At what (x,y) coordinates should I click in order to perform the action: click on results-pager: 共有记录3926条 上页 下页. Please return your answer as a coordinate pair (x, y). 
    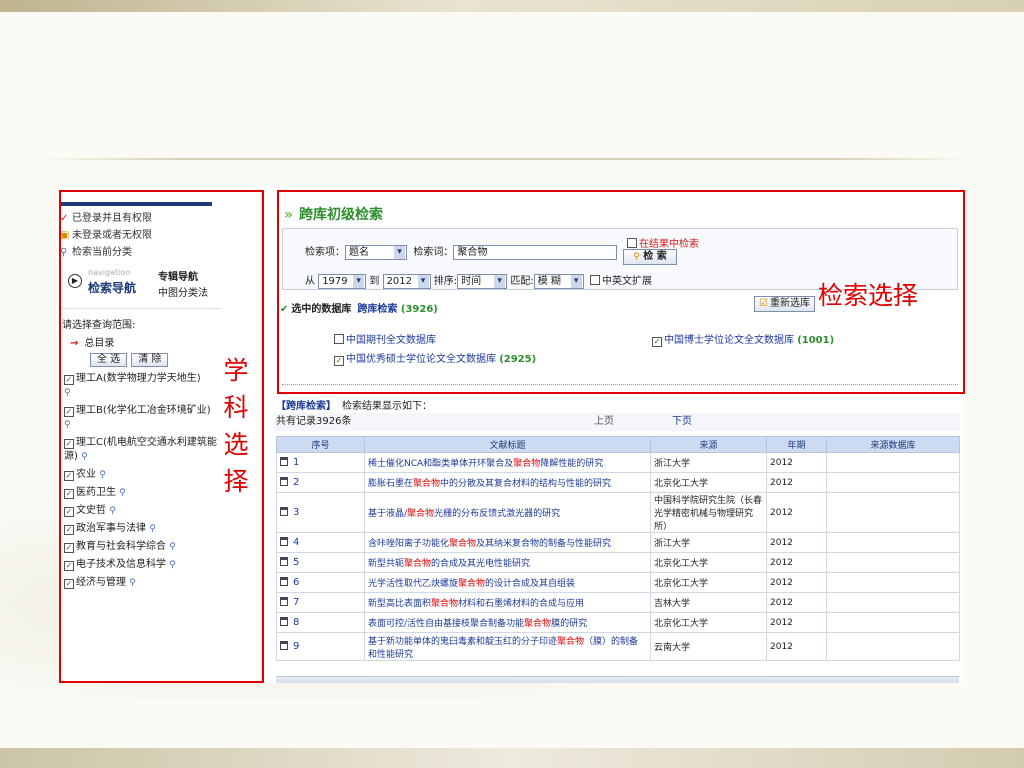
    Looking at the image, I should click on (617, 422).